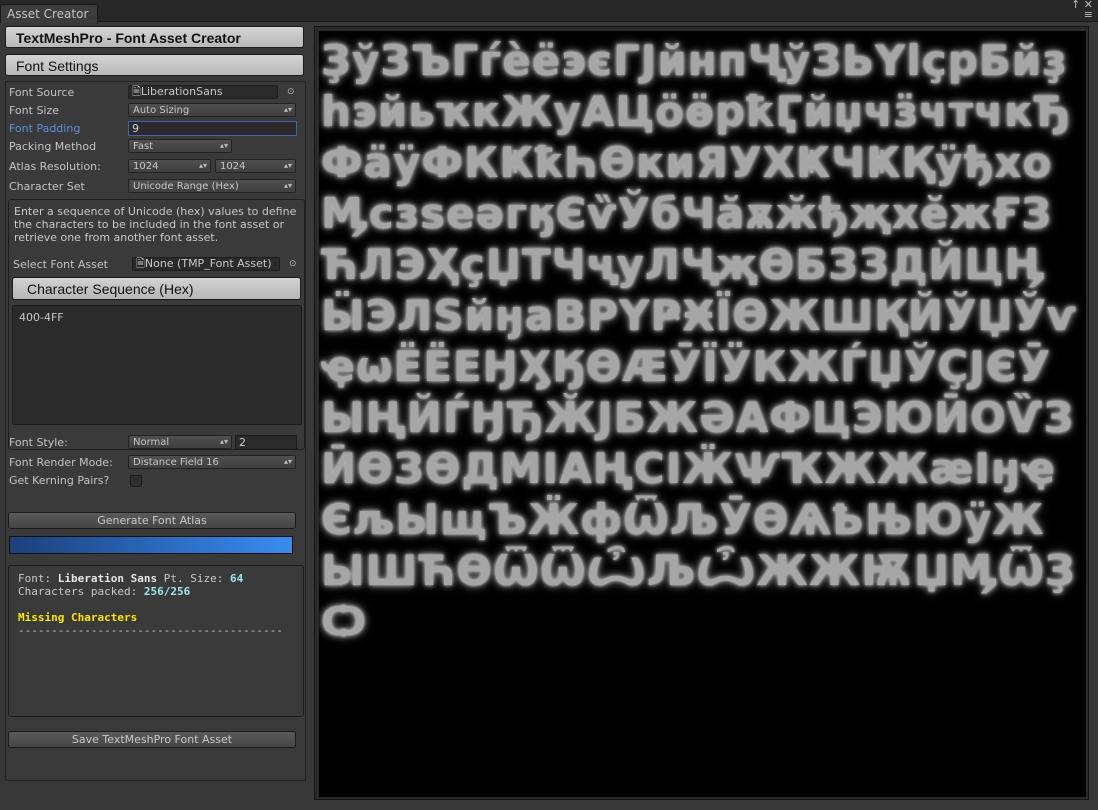  I want to click on font-padding-label: Font Padding, so click(45, 128).